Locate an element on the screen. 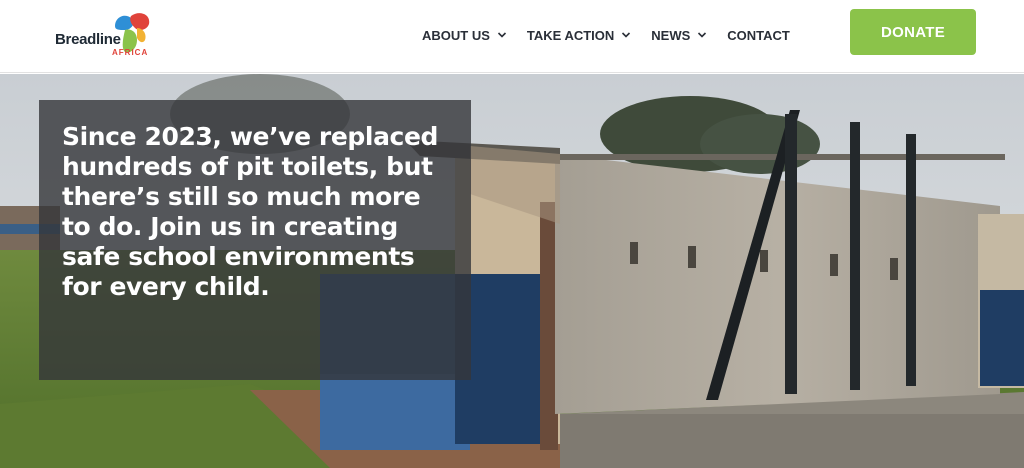 The image size is (1024, 468). logo-wordmark: Breadline is located at coordinates (88, 39).